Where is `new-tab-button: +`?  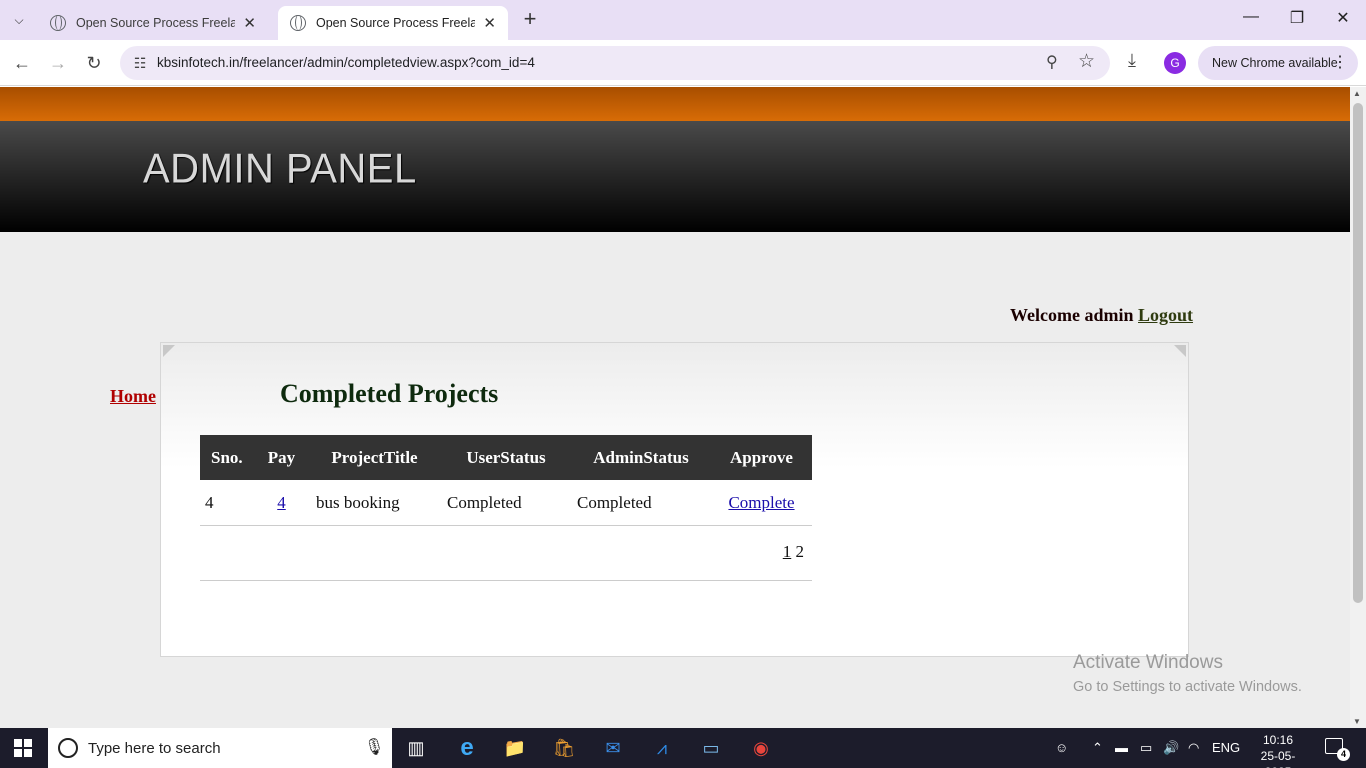 new-tab-button: + is located at coordinates (530, 20).